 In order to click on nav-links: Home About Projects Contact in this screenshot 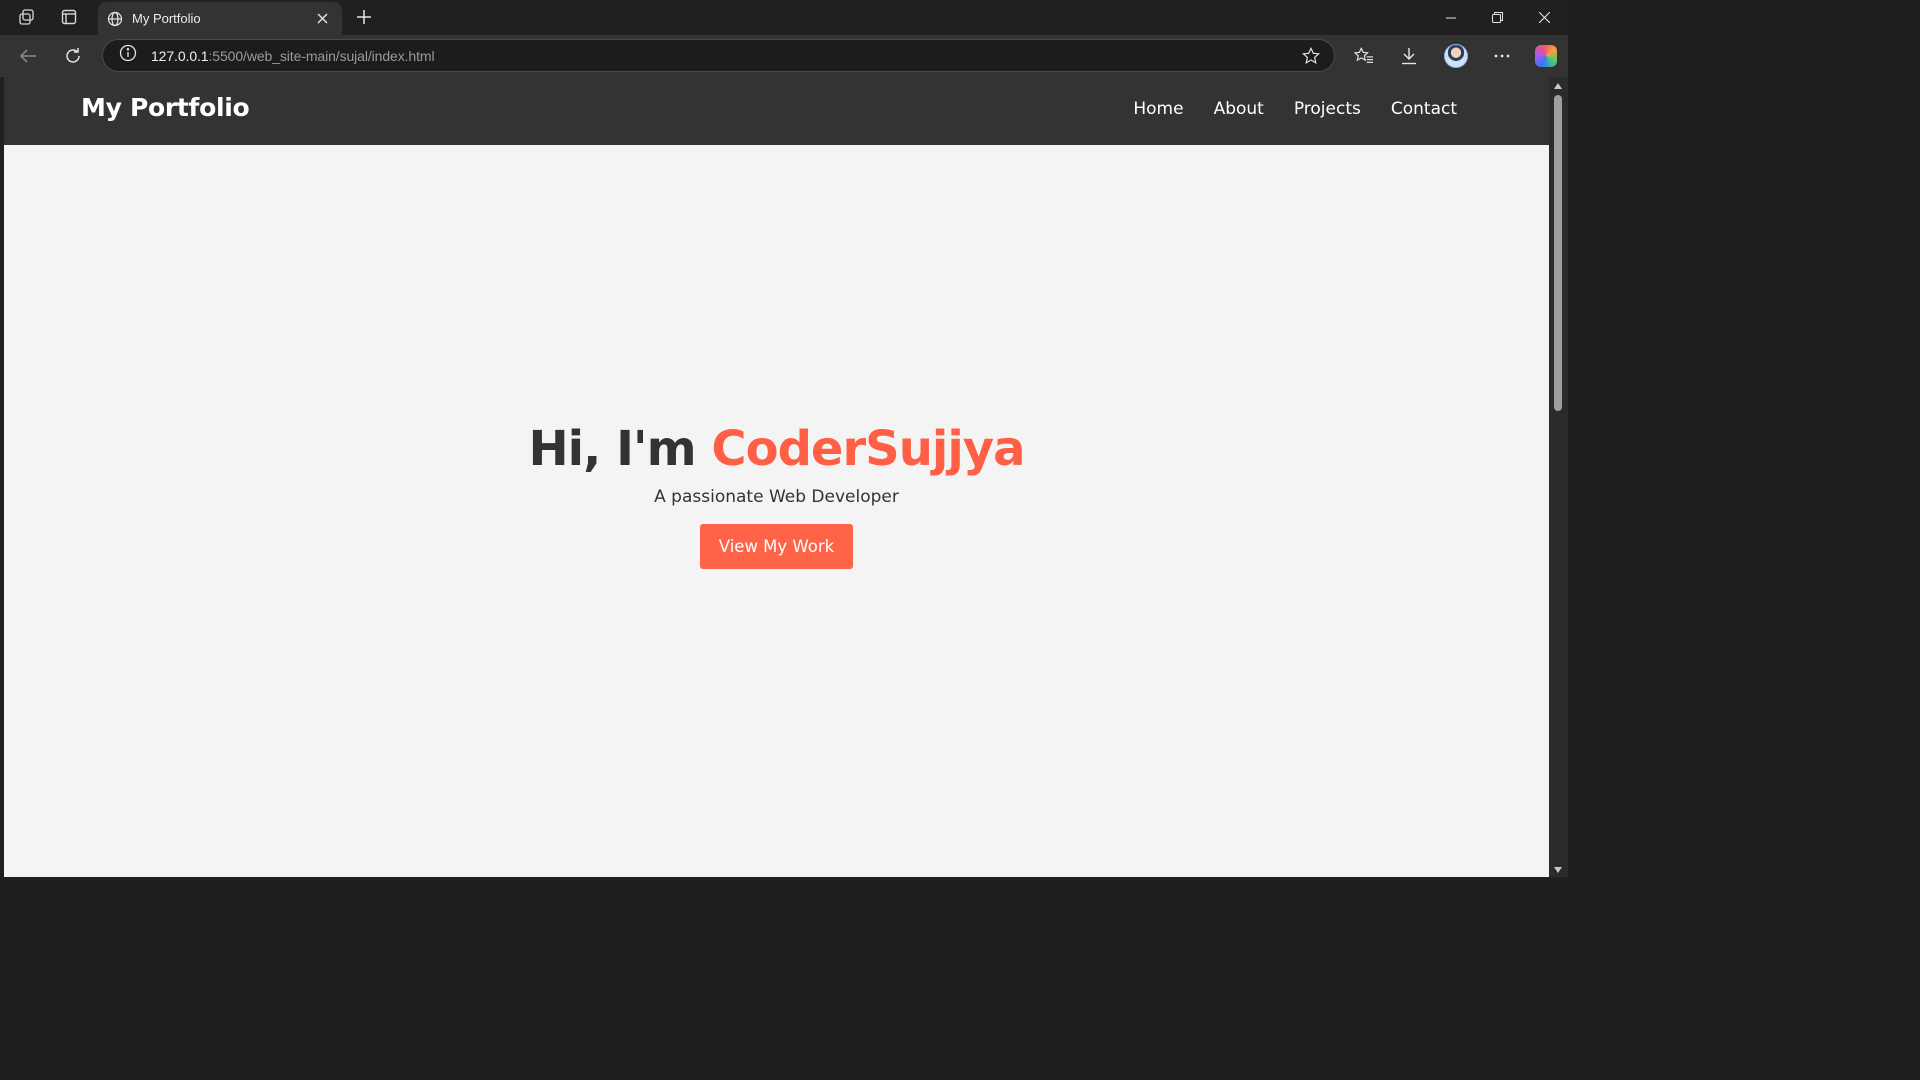, I will do `click(1280, 109)`.